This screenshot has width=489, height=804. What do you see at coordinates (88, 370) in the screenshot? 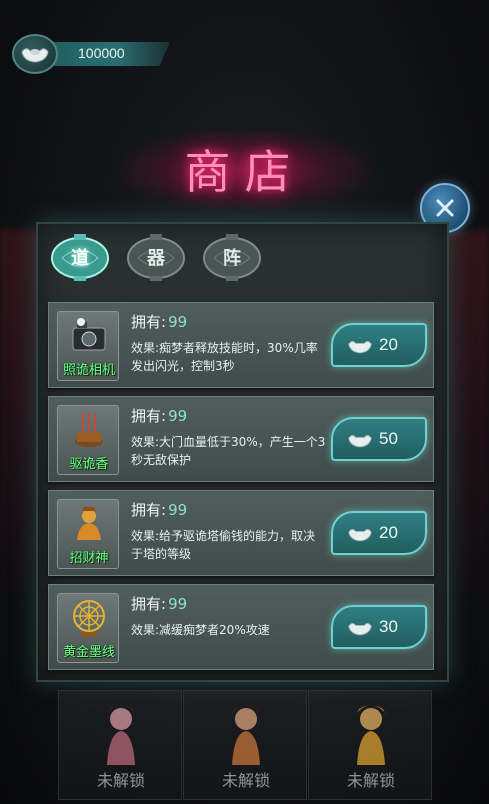
I see `item-name: 照诡相机` at bounding box center [88, 370].